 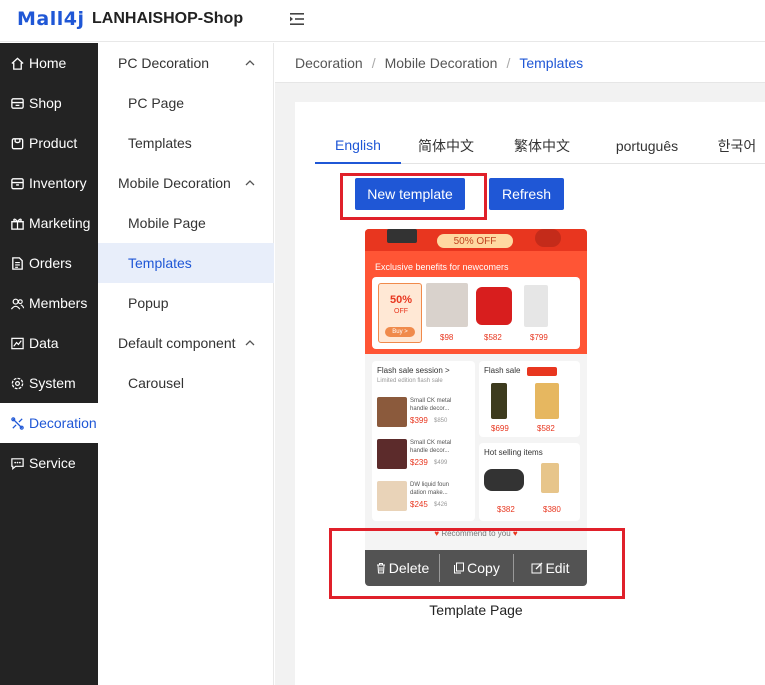 I want to click on chat-icon, so click(x=17, y=463).